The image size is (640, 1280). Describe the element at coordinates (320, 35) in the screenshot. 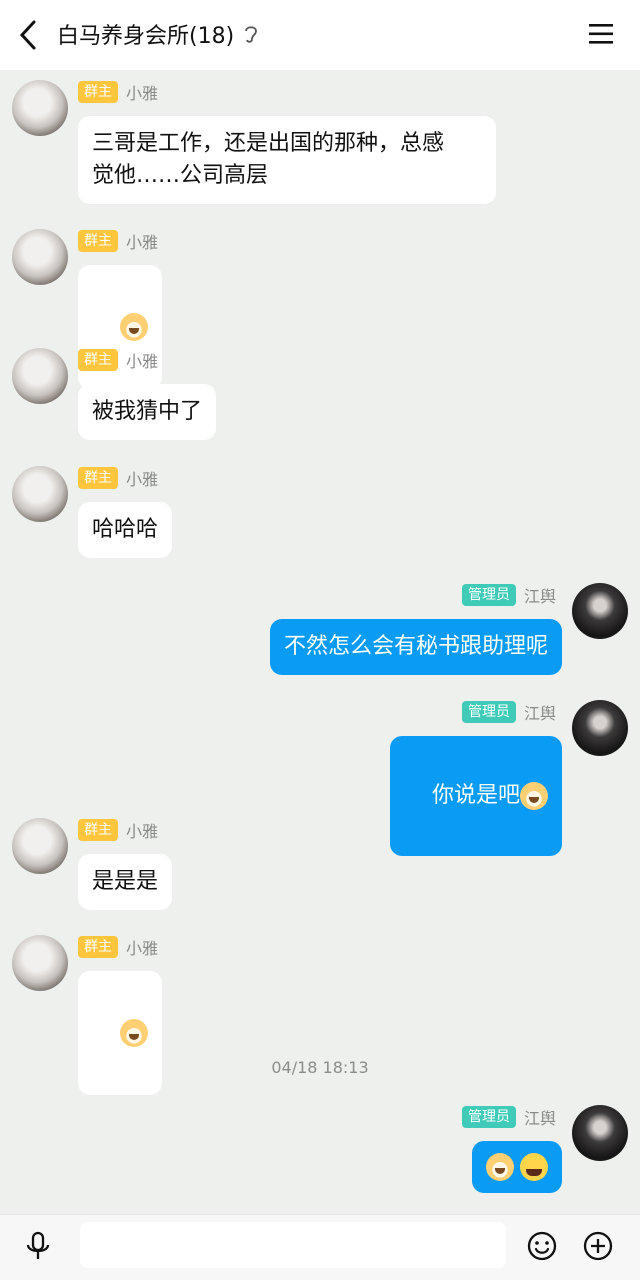

I see `top-bar: 白马养身会所(18)` at that location.